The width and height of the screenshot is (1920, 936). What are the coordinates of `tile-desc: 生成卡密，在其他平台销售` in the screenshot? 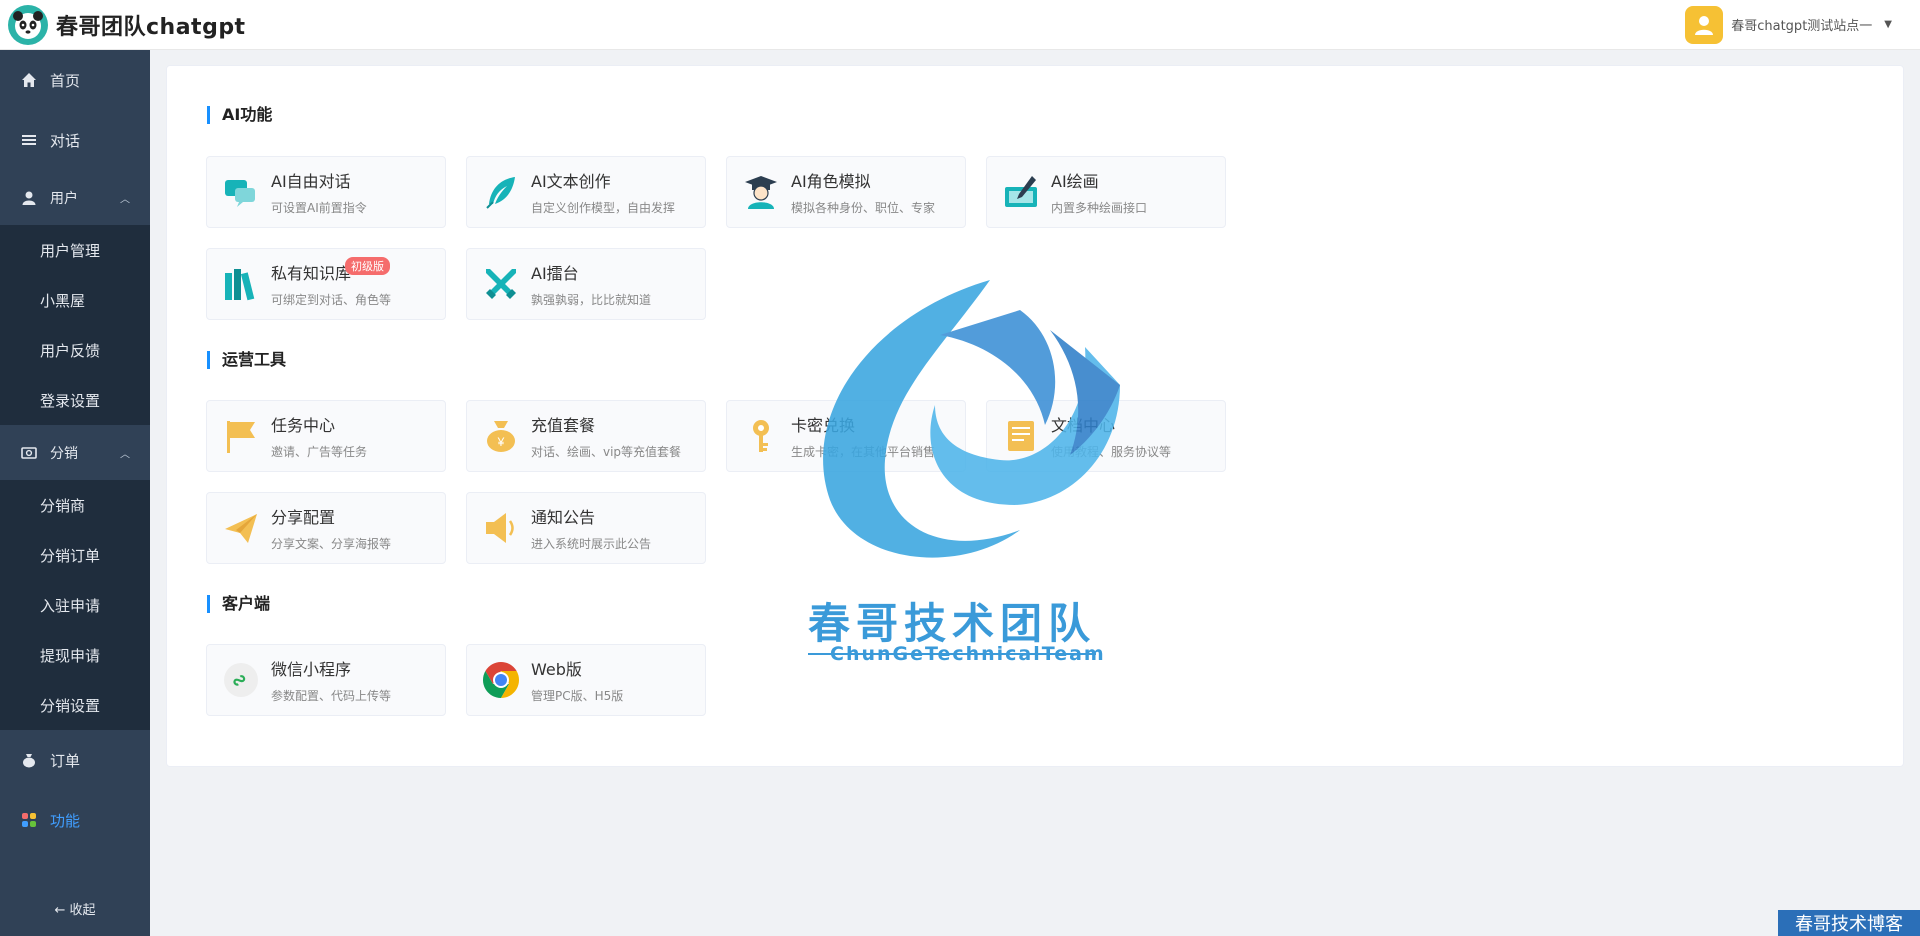 It's located at (863, 452).